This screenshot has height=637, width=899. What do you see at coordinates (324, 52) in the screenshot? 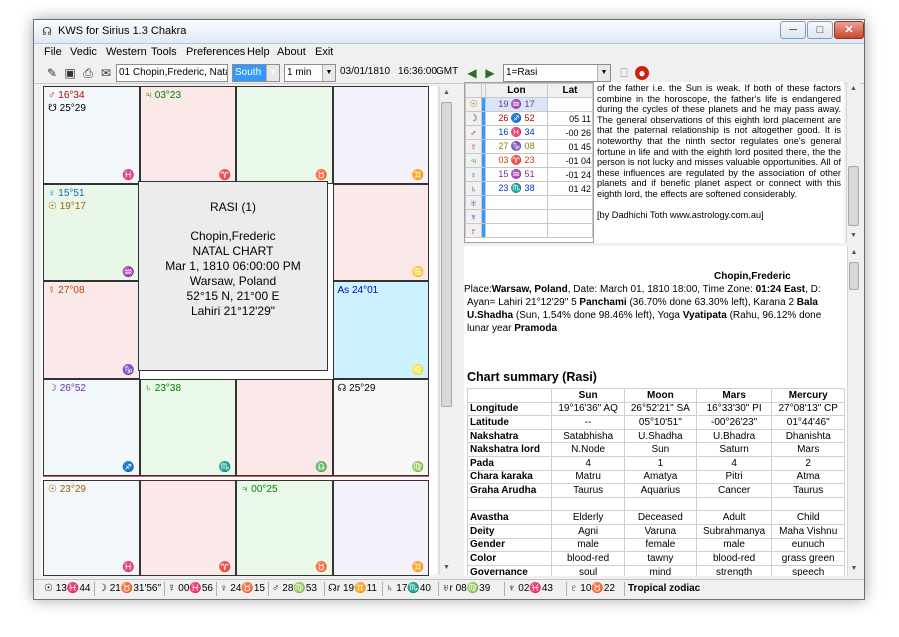
I see `menu-exit: Exit` at bounding box center [324, 52].